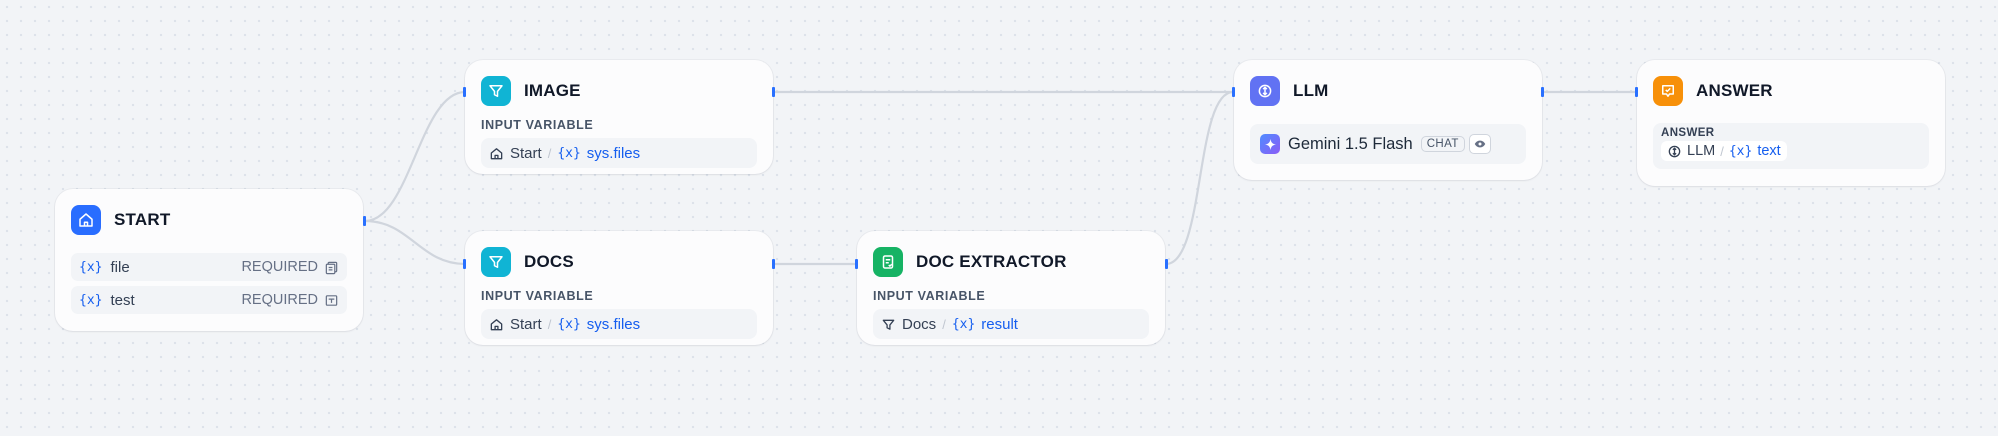 The width and height of the screenshot is (1998, 436). I want to click on source-node-name: Docs, so click(919, 324).